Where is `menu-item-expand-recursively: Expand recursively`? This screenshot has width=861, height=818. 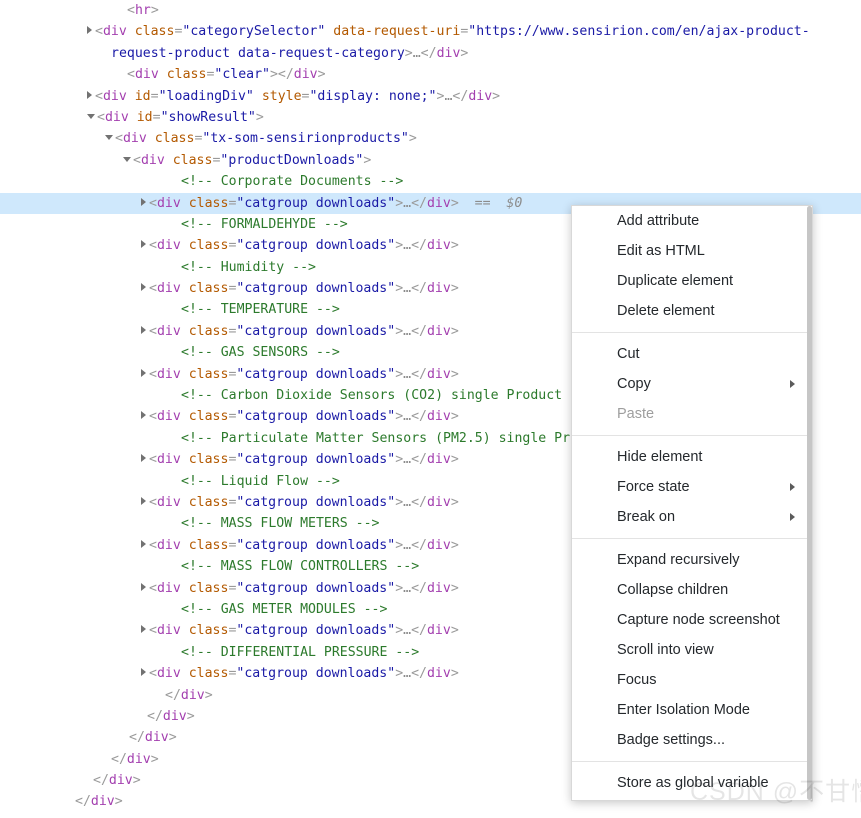
menu-item-expand-recursively: Expand recursively is located at coordinates (692, 560).